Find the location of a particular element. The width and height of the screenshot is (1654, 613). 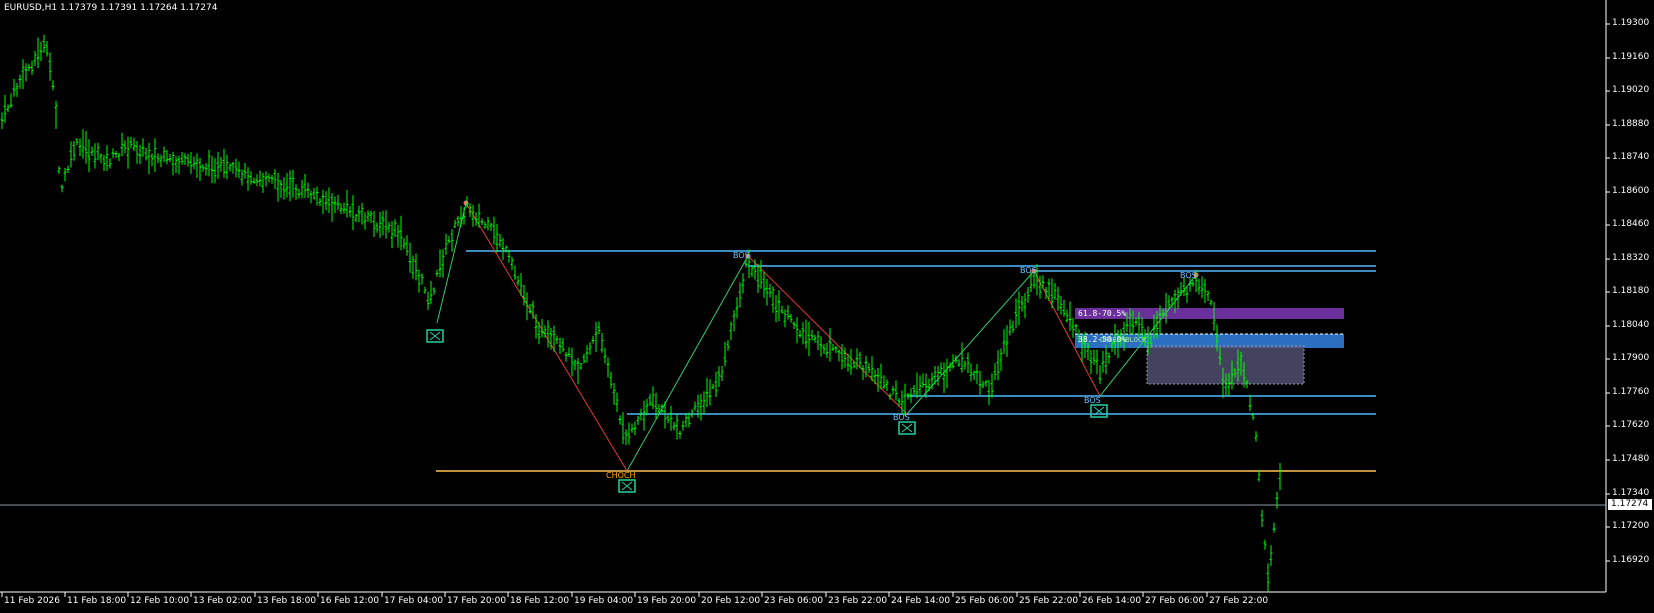

time-tick-label: 24 Feb 14:00 is located at coordinates (921, 601).